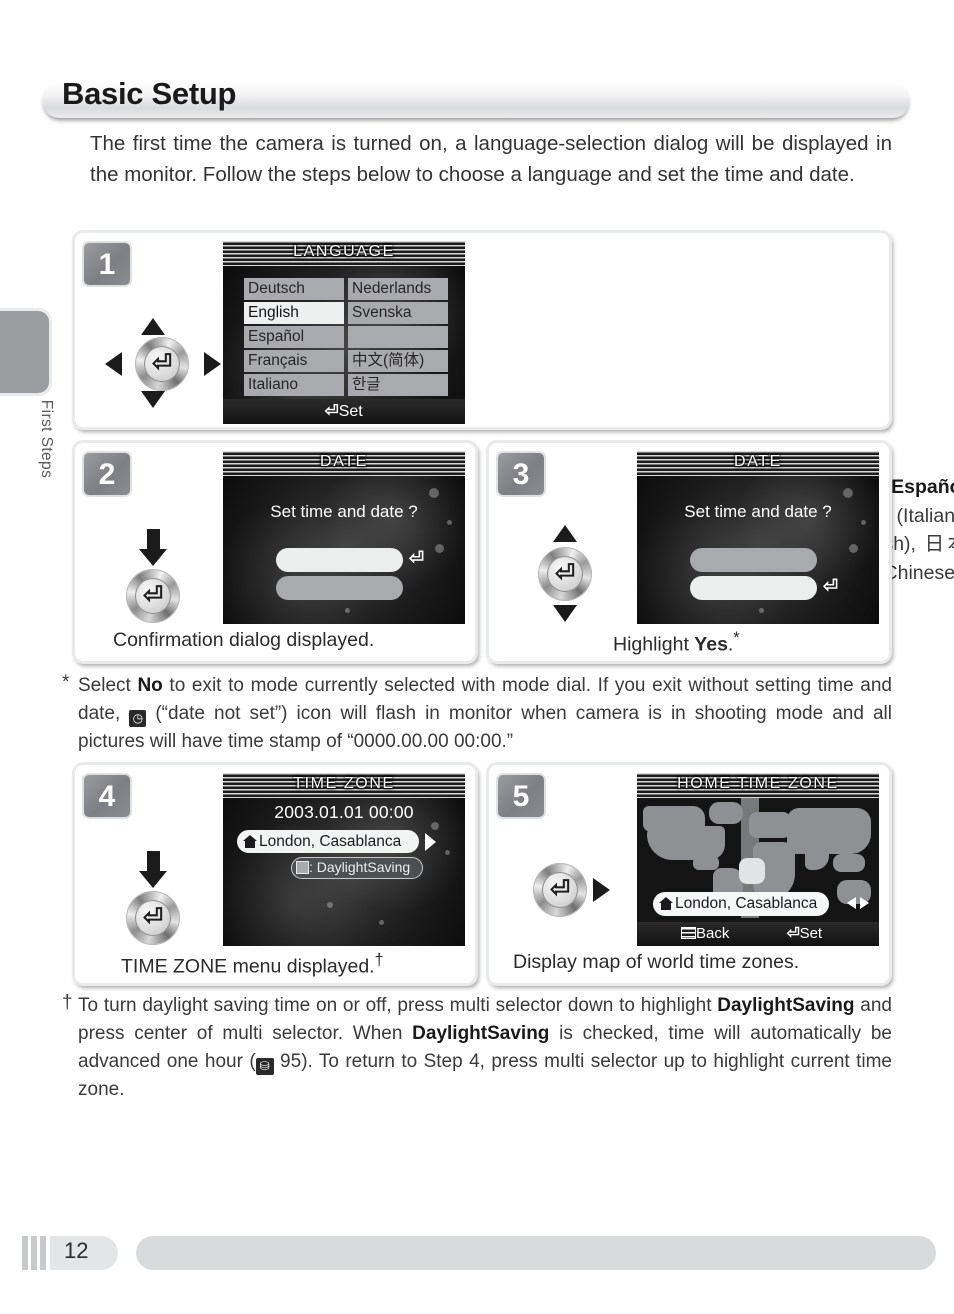  What do you see at coordinates (705, 934) in the screenshot?
I see `back-control: Back` at bounding box center [705, 934].